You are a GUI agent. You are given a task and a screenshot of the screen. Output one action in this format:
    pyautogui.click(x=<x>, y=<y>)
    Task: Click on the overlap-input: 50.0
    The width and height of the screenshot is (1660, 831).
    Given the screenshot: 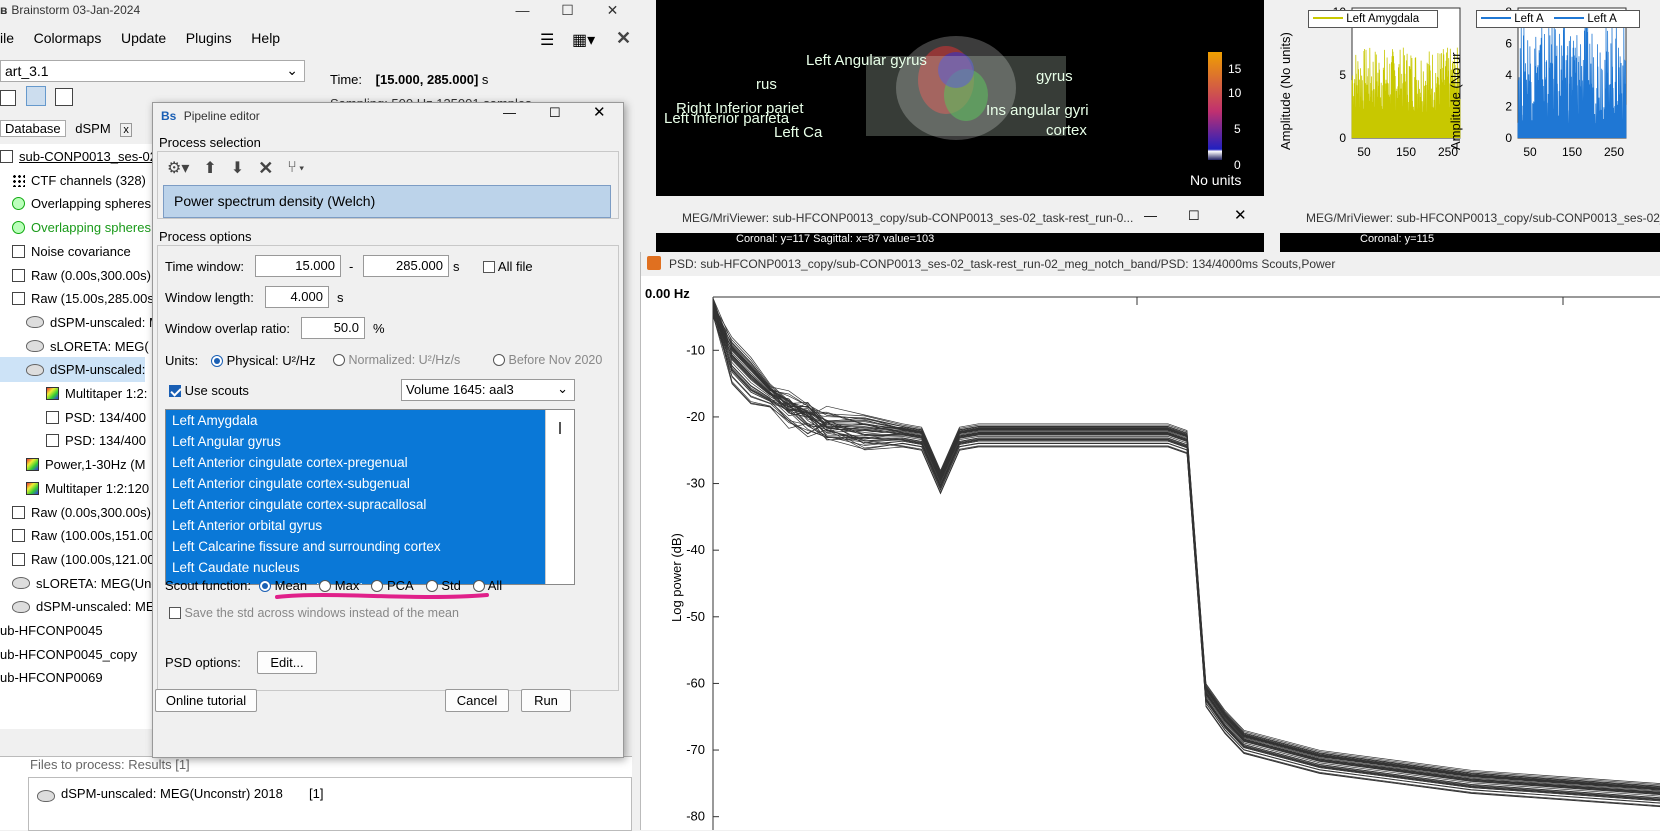 What is the action you would take?
    pyautogui.click(x=333, y=328)
    